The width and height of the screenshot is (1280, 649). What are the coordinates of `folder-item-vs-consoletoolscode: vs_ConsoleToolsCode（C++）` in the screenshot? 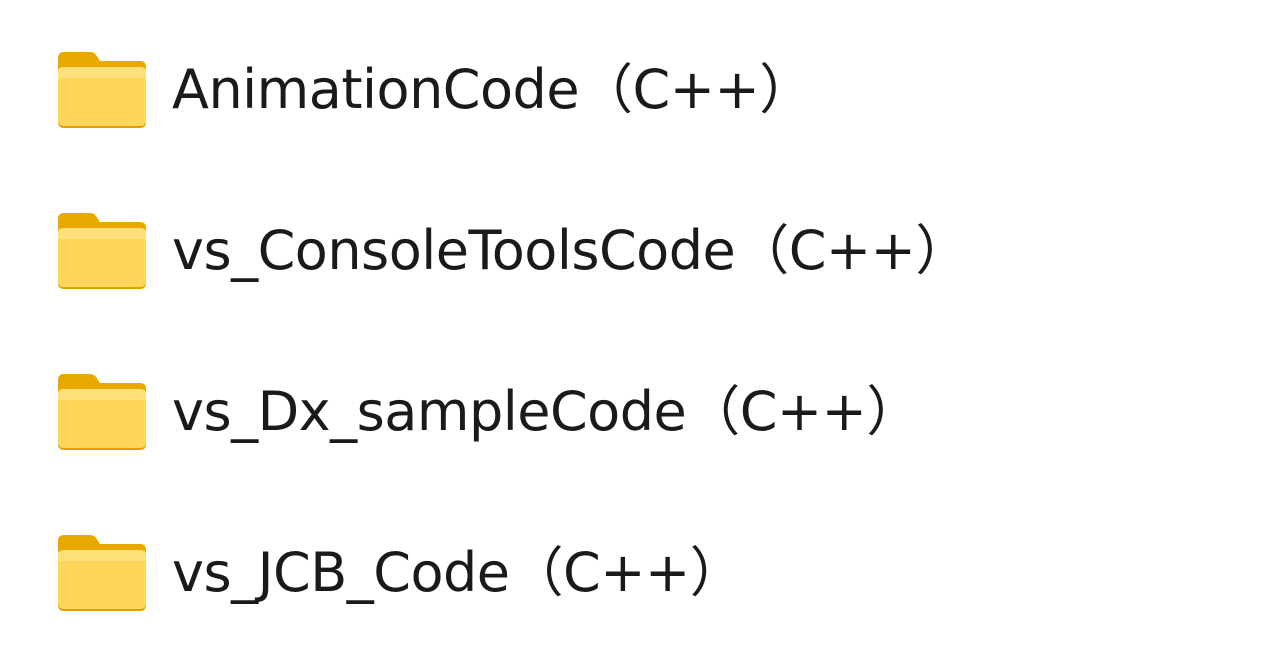 It's located at (512, 251).